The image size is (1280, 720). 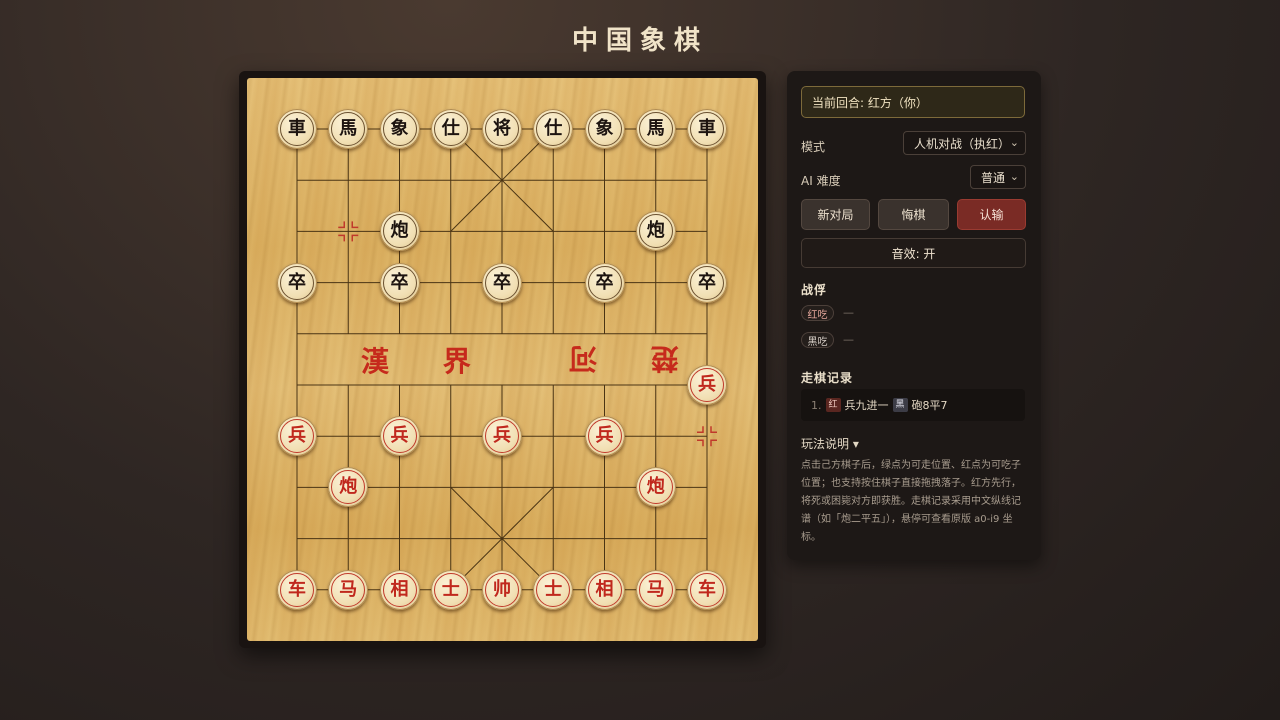 I want to click on undo-button: 悔棋, so click(x=913, y=214).